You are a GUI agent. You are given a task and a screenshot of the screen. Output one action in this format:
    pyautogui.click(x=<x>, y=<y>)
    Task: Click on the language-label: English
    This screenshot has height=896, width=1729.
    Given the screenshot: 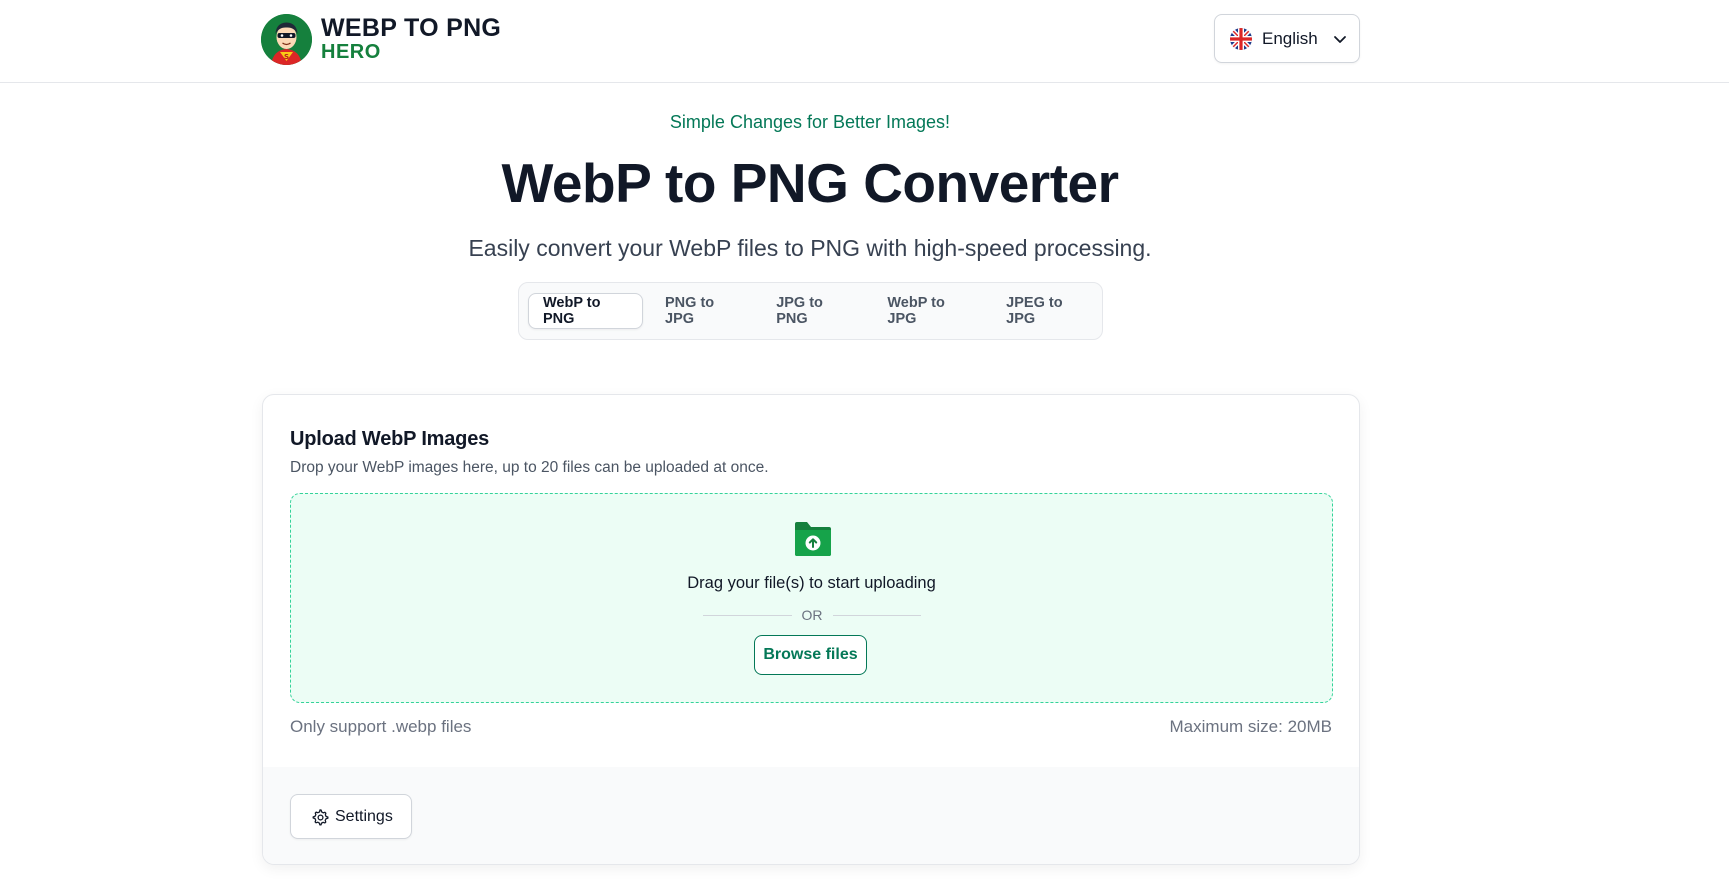 What is the action you would take?
    pyautogui.click(x=1290, y=38)
    